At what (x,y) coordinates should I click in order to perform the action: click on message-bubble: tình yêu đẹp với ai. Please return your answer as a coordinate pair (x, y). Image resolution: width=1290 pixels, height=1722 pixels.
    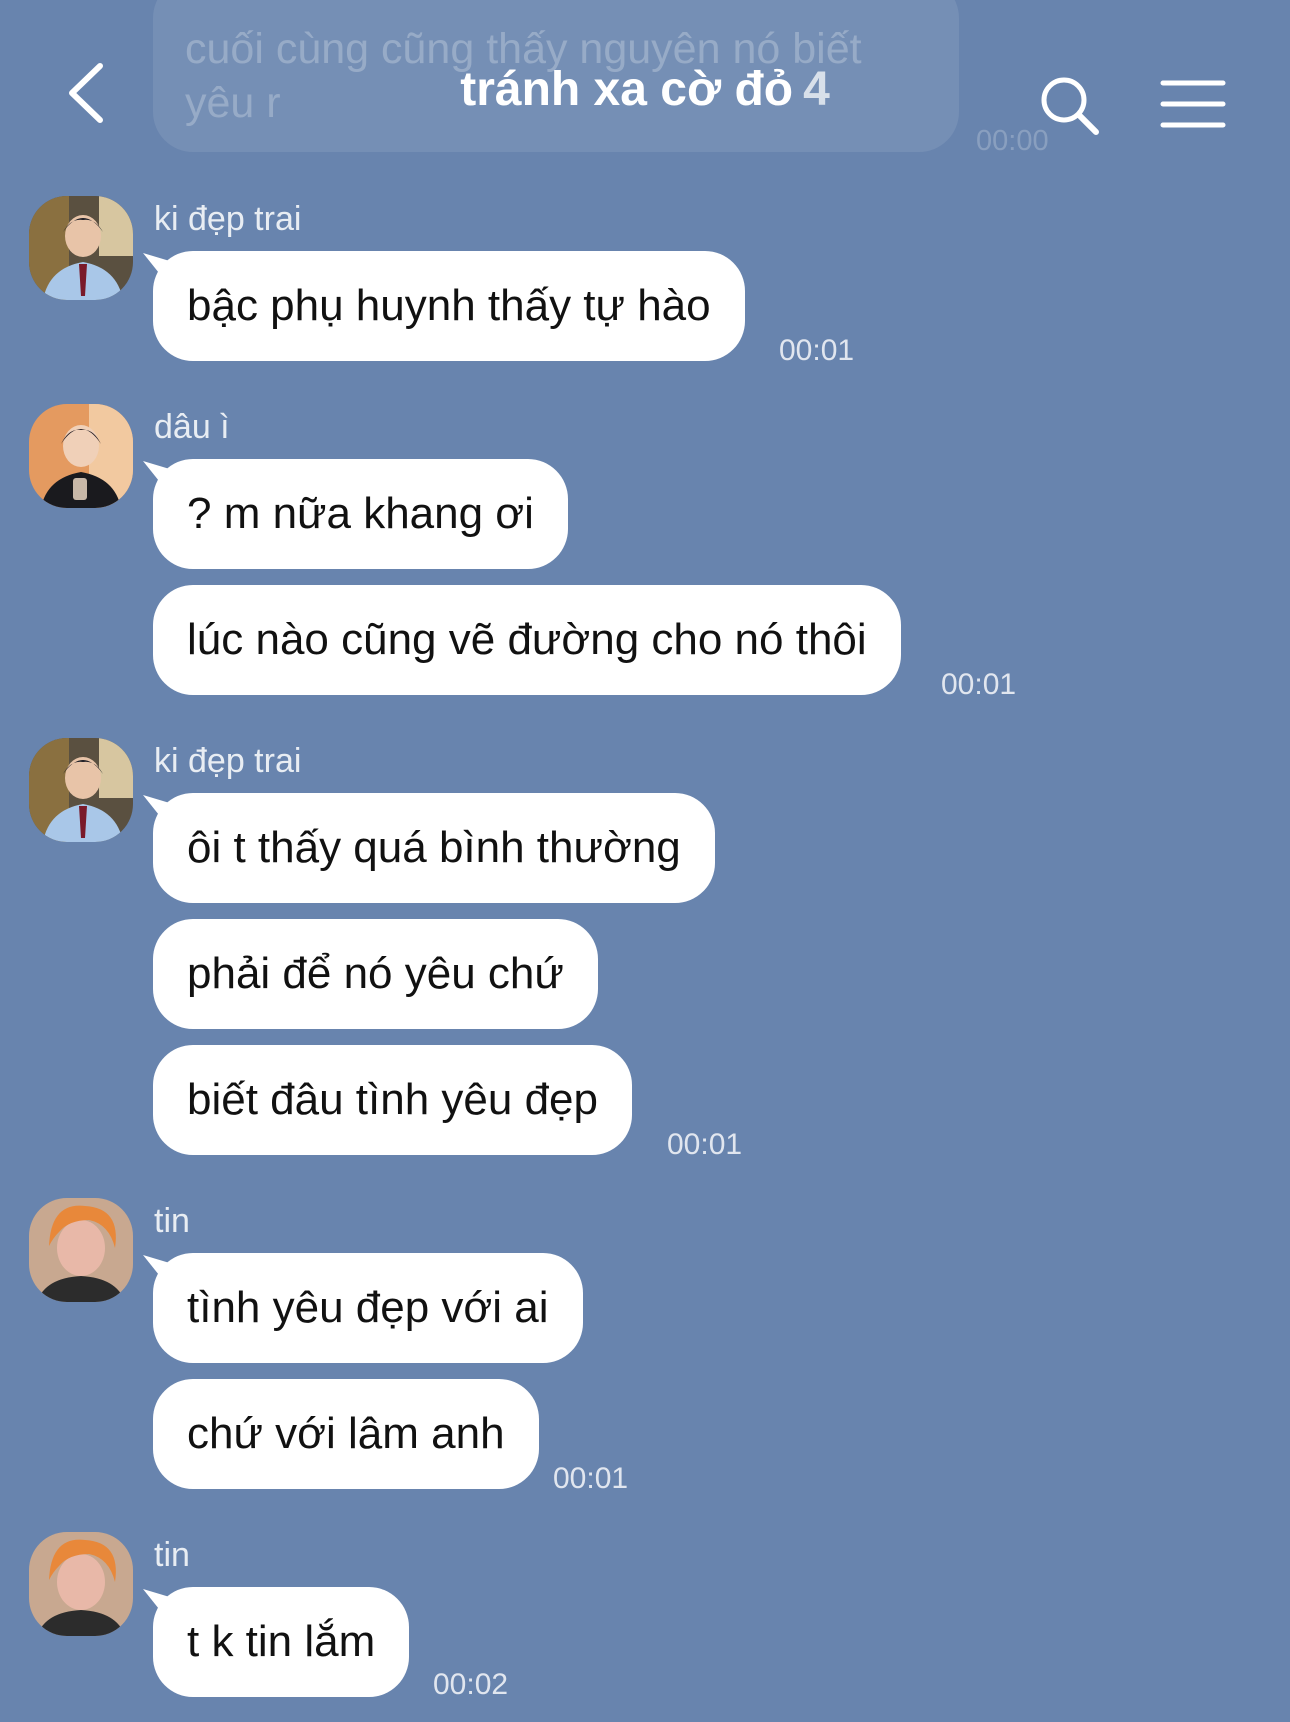
    Looking at the image, I should click on (368, 1308).